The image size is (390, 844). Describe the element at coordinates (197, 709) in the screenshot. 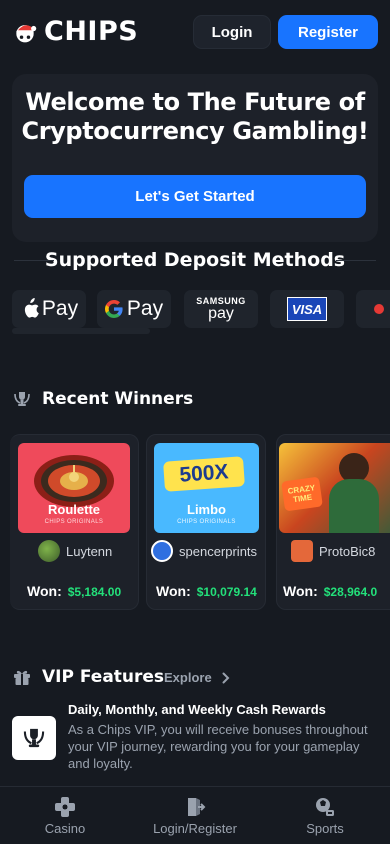

I see `vip-feature-title: Daily, Monthly, and Weekly Cash Rewards` at that location.